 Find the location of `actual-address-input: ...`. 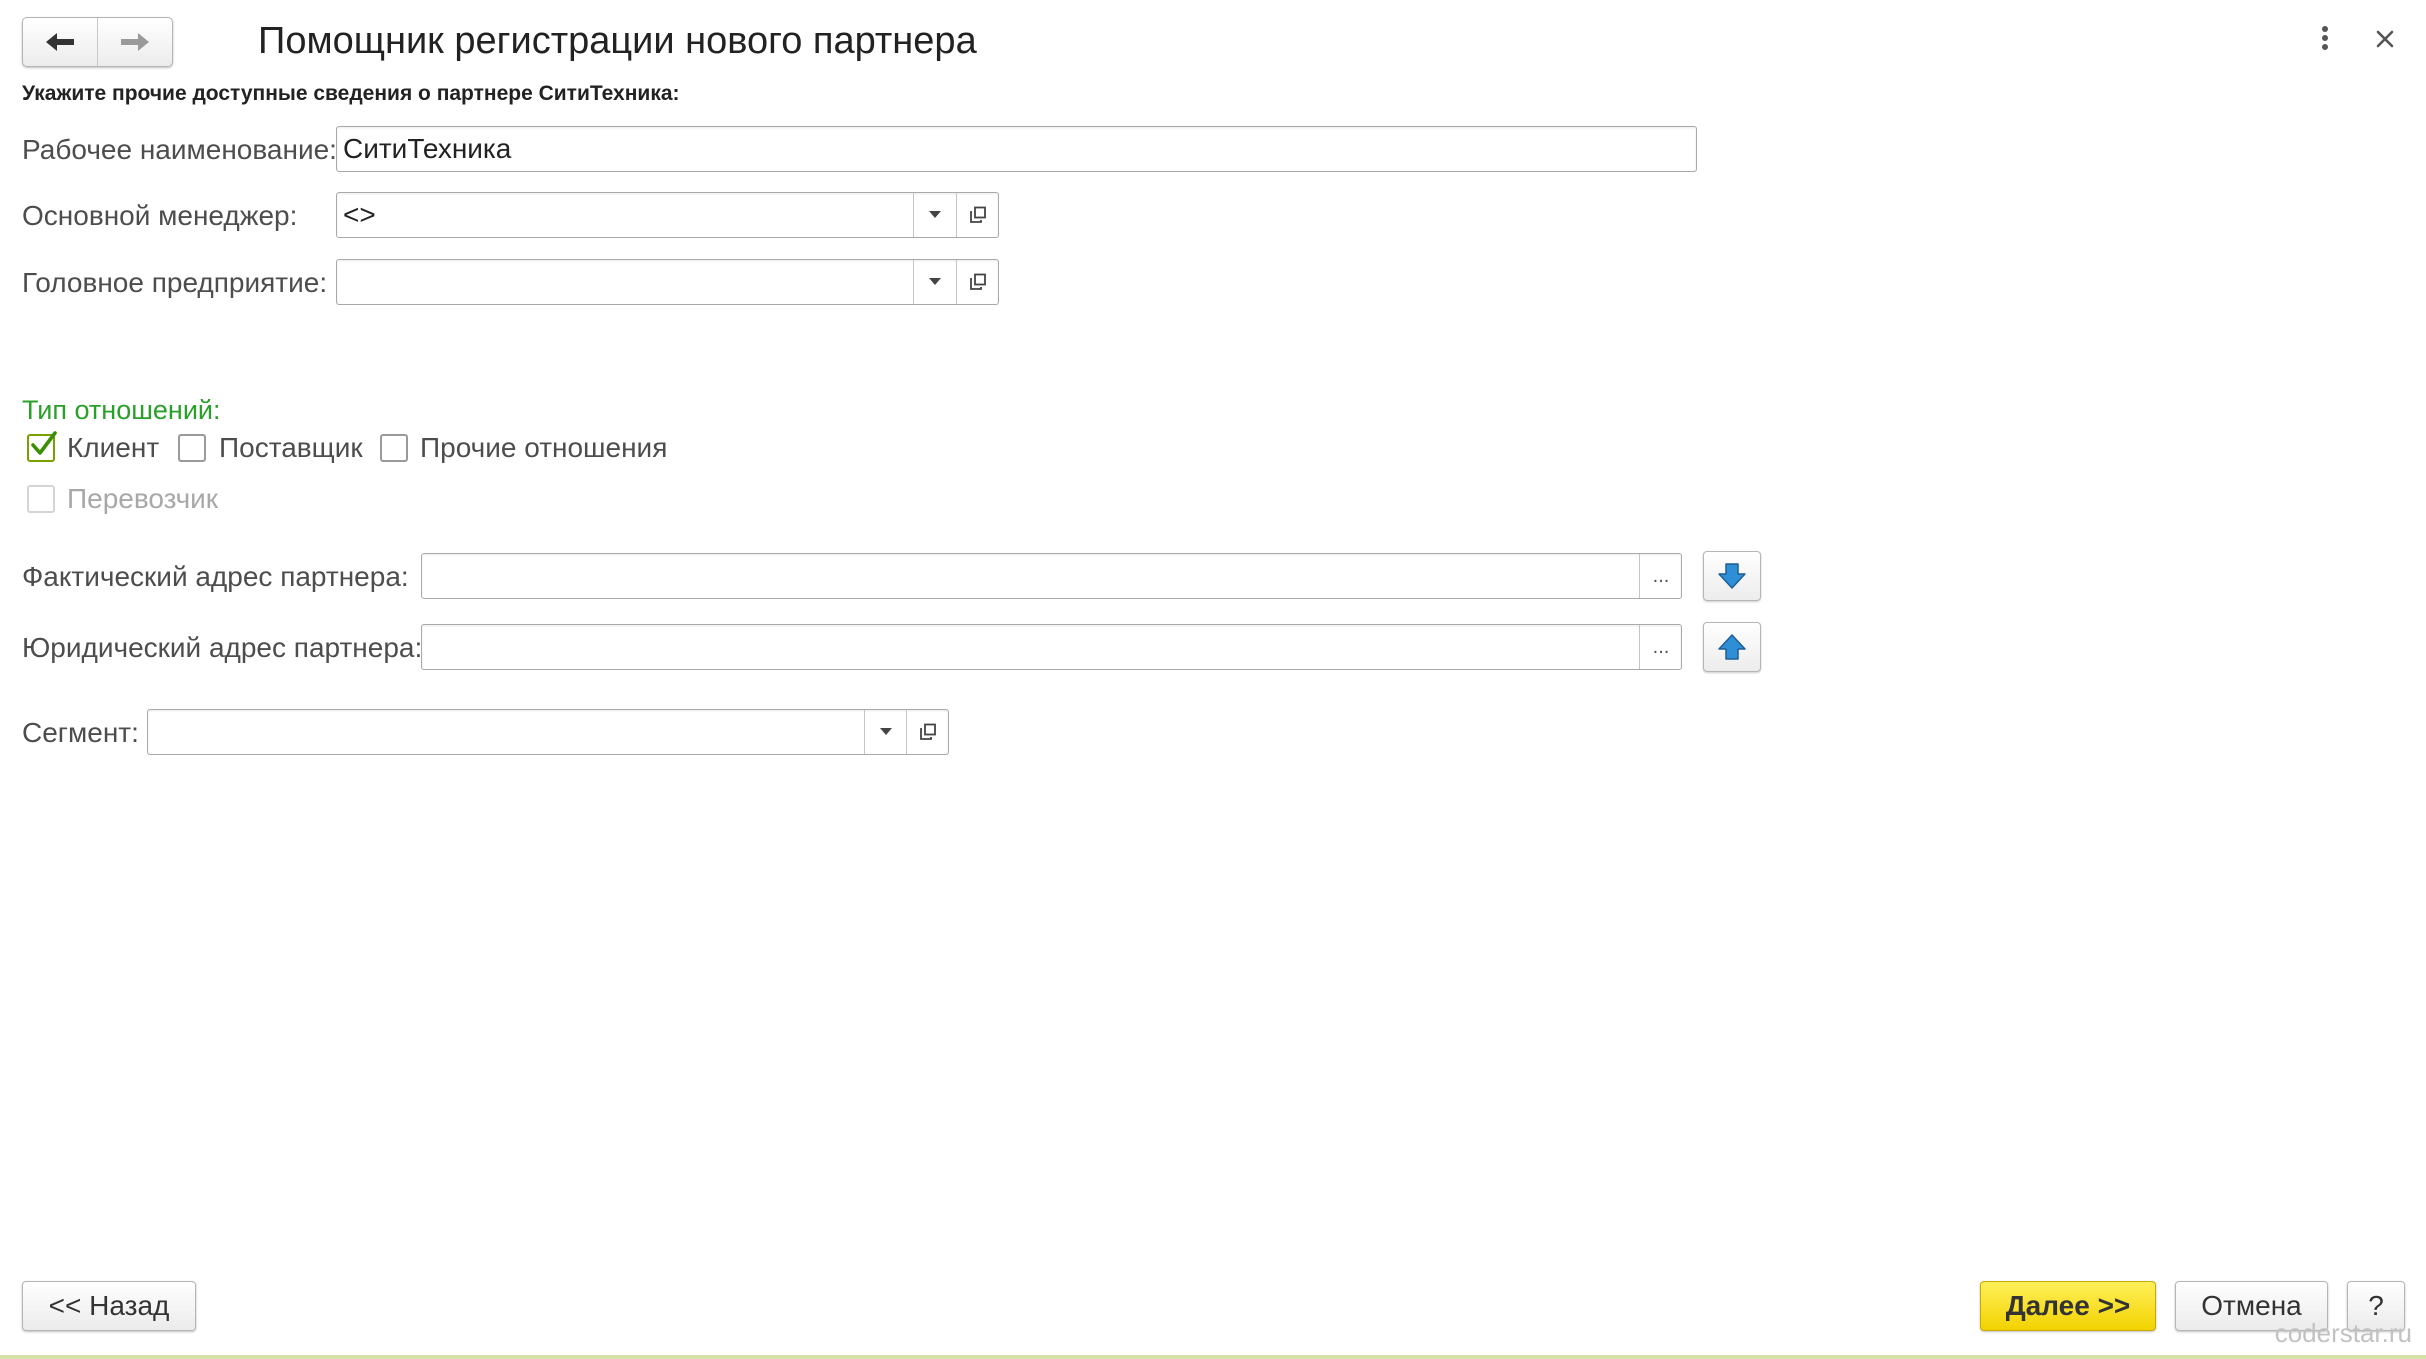

actual-address-input: ... is located at coordinates (1051, 576).